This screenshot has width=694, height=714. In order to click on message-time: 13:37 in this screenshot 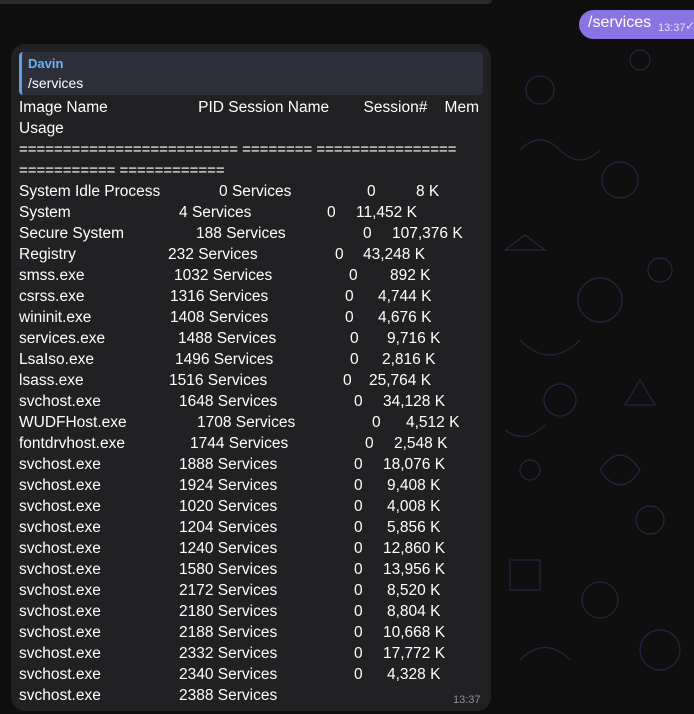, I will do `click(467, 700)`.